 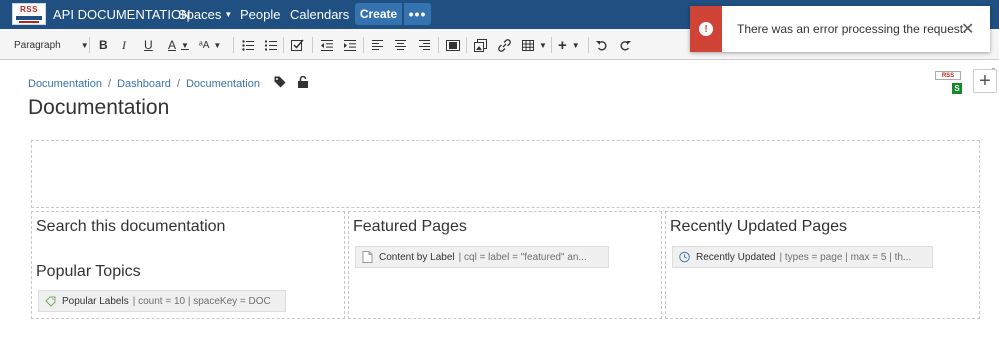 What do you see at coordinates (948, 83) in the screenshot?
I see `space-avatar: RSS S` at bounding box center [948, 83].